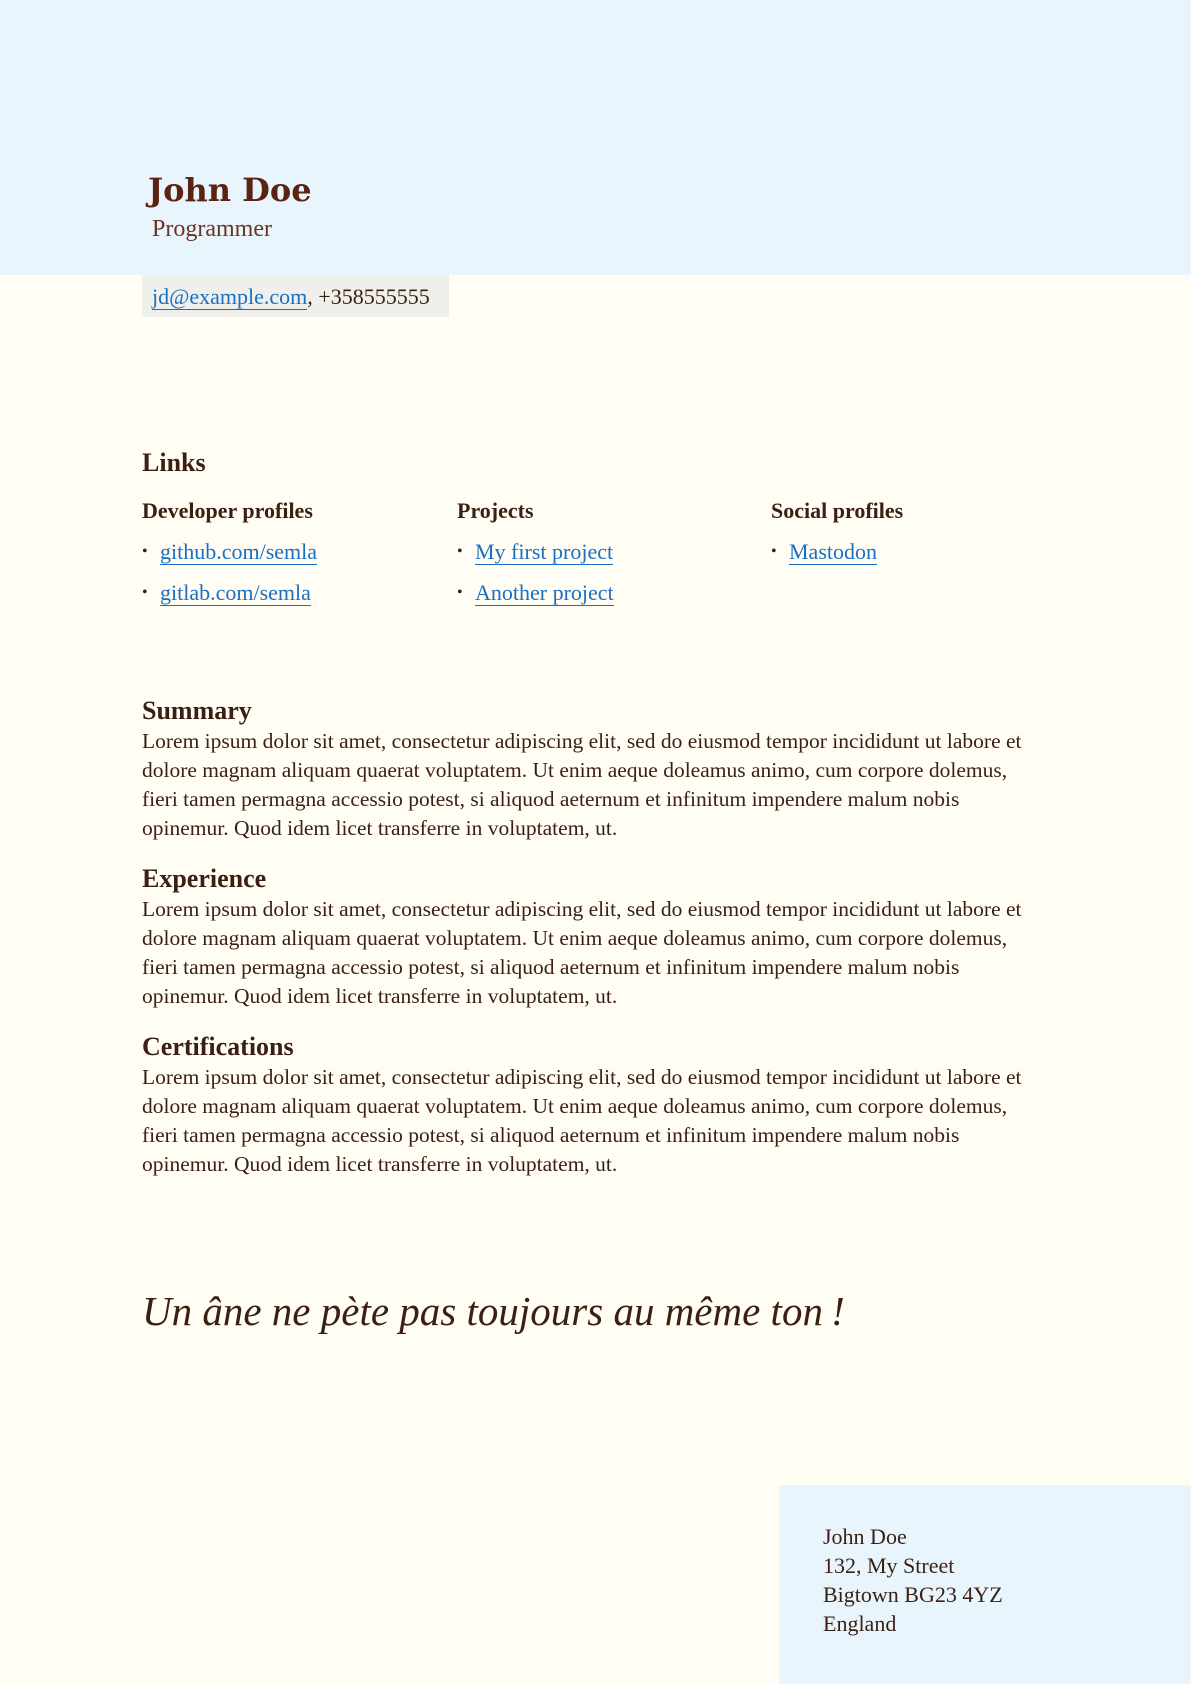 This screenshot has height=1684, width=1191. Describe the element at coordinates (544, 593) in the screenshot. I see `another-project-link: Another project` at that location.